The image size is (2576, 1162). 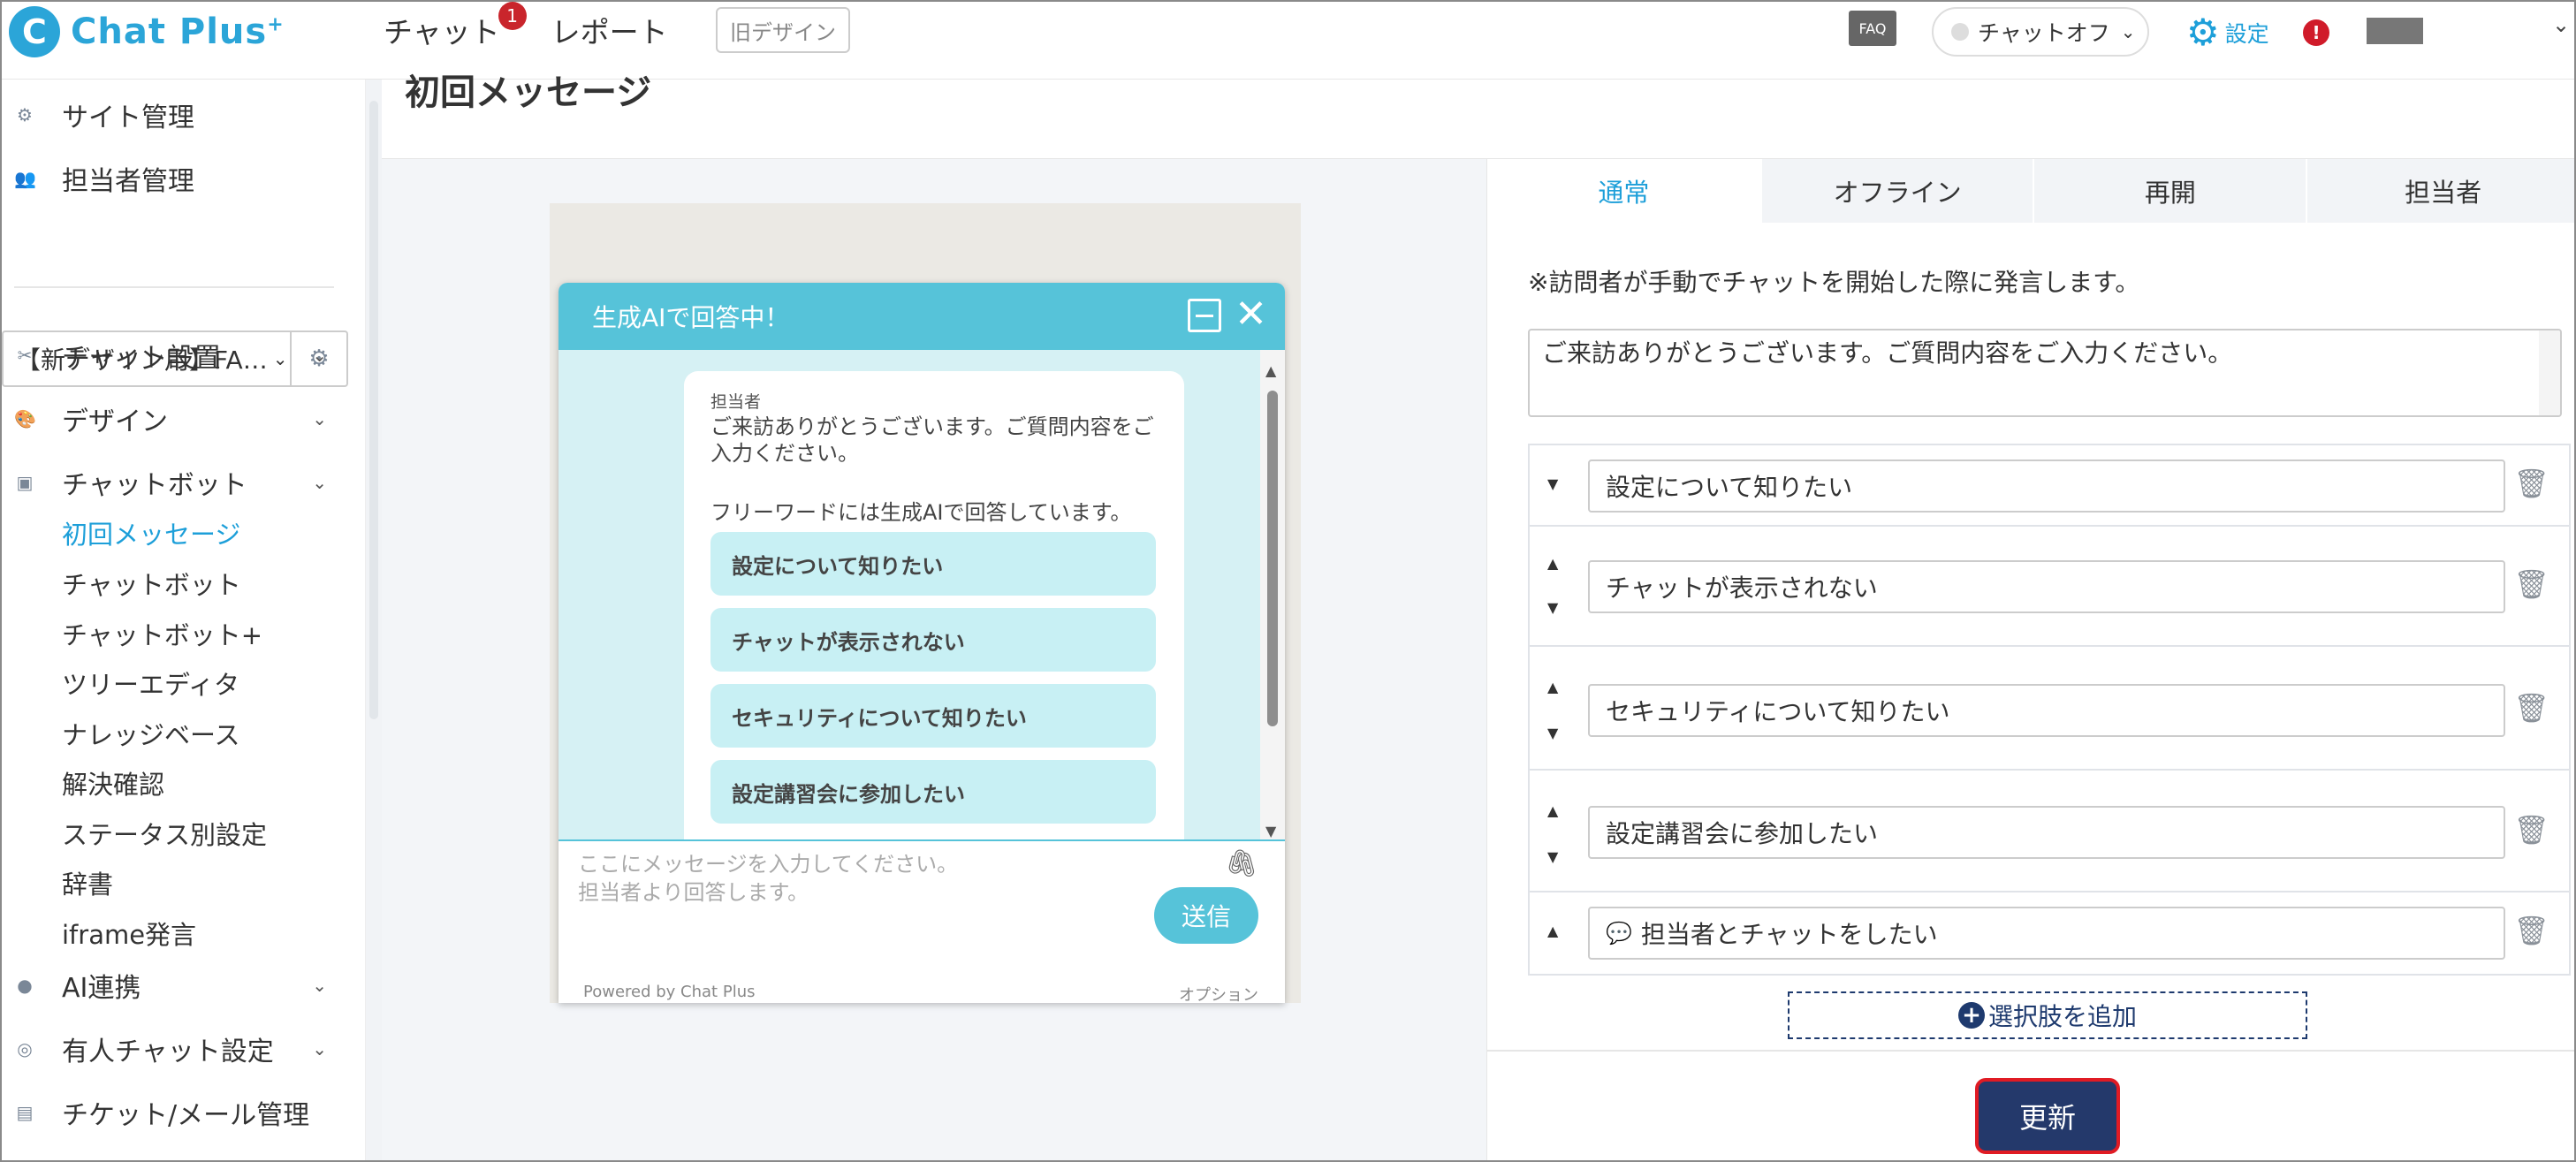 What do you see at coordinates (932, 440) in the screenshot?
I see `bot-message-text: ご来訪ありがとうございます。ご質問内容をご入力ください。` at bounding box center [932, 440].